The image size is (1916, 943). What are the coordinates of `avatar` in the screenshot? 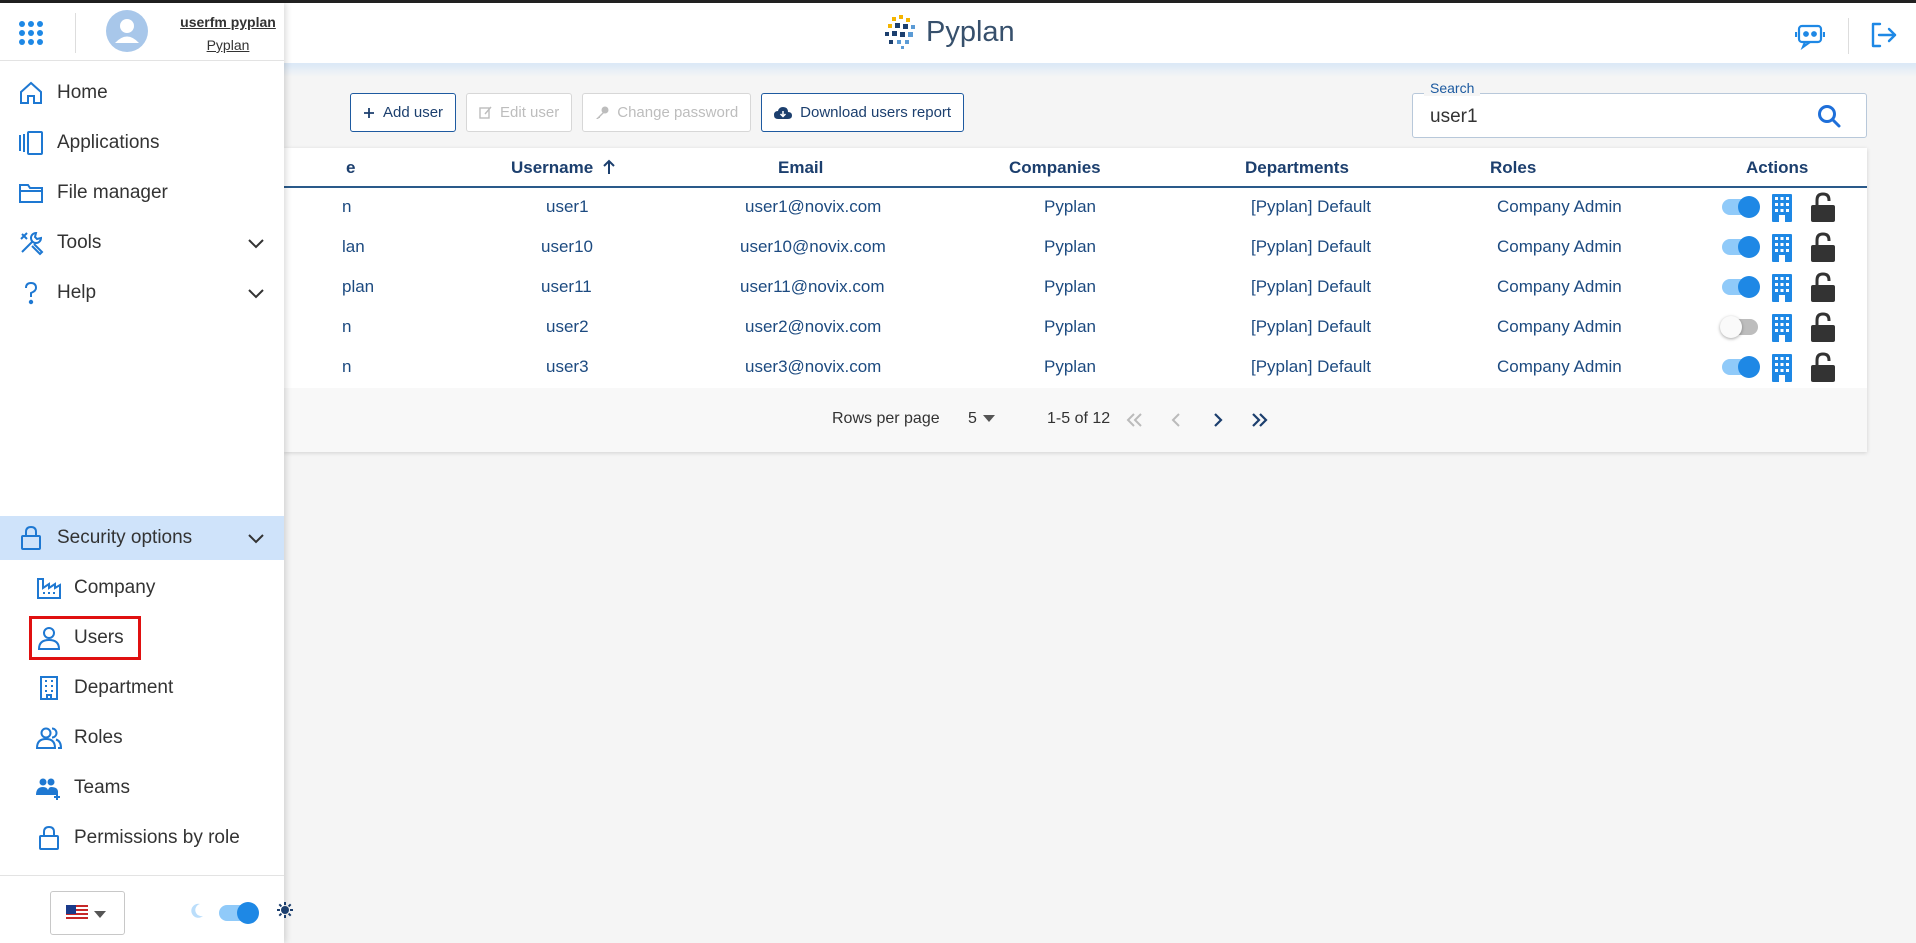 It's located at (127, 31).